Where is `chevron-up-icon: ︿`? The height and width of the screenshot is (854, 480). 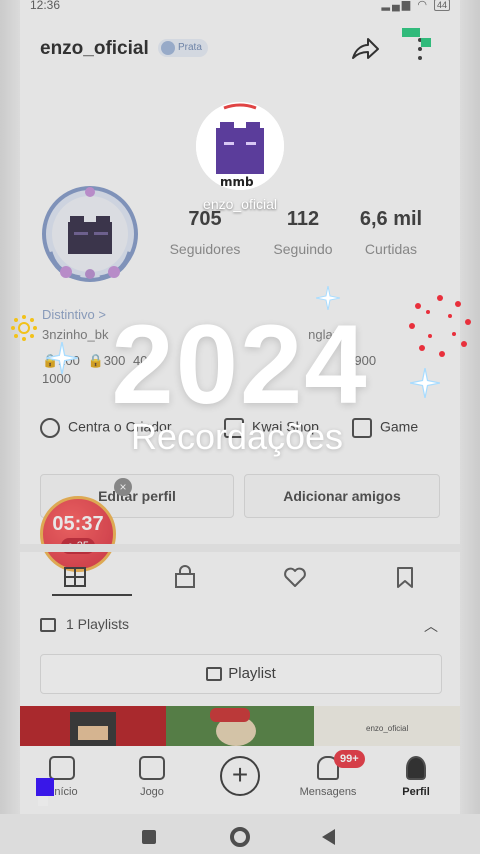
chevron-up-icon: ︿ is located at coordinates (431, 626).